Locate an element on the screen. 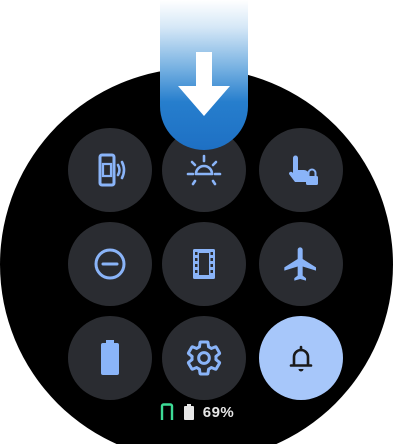 The height and width of the screenshot is (444, 393). battery-saver-icon is located at coordinates (110, 357).